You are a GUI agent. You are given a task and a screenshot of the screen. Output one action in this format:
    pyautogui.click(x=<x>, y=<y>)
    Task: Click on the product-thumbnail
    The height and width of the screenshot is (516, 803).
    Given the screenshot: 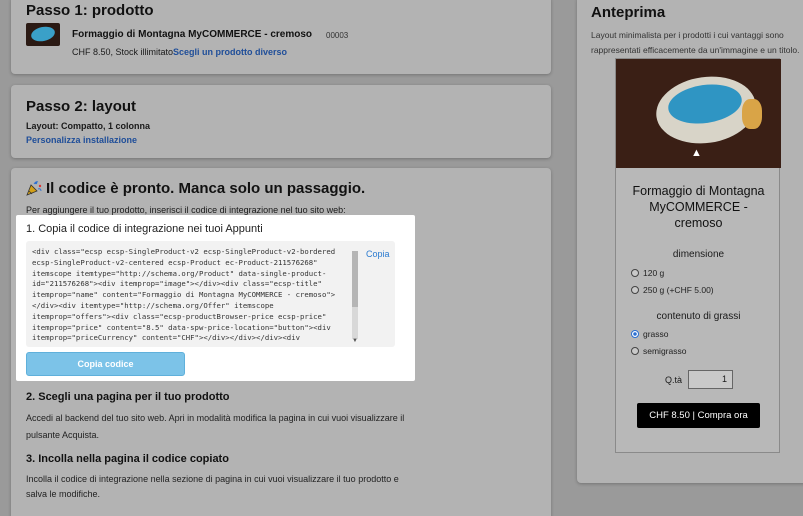 What is the action you would take?
    pyautogui.click(x=43, y=34)
    